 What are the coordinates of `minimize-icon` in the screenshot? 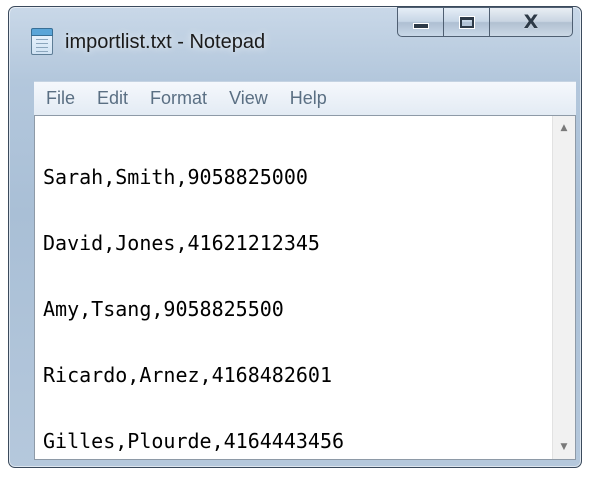 It's located at (420, 26).